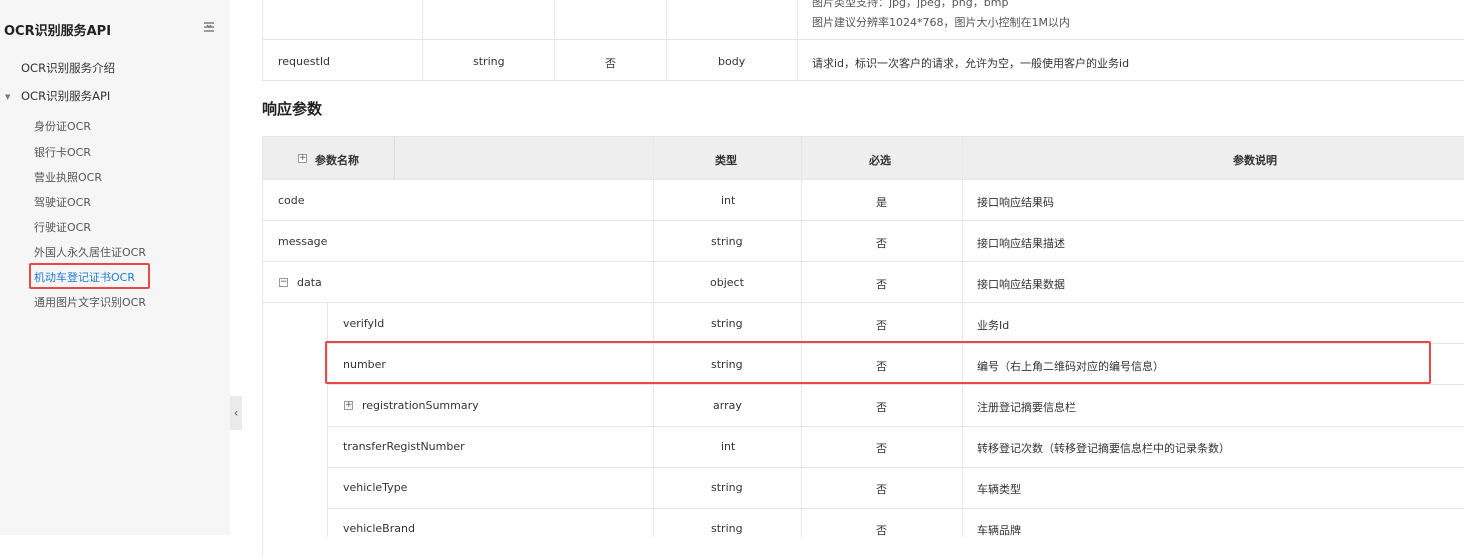 Image resolution: width=1464 pixels, height=557 pixels. Describe the element at coordinates (910, 4) in the screenshot. I see `request-desc-line1: 图片类型支持：jpg，jpeg，png，bmp` at that location.